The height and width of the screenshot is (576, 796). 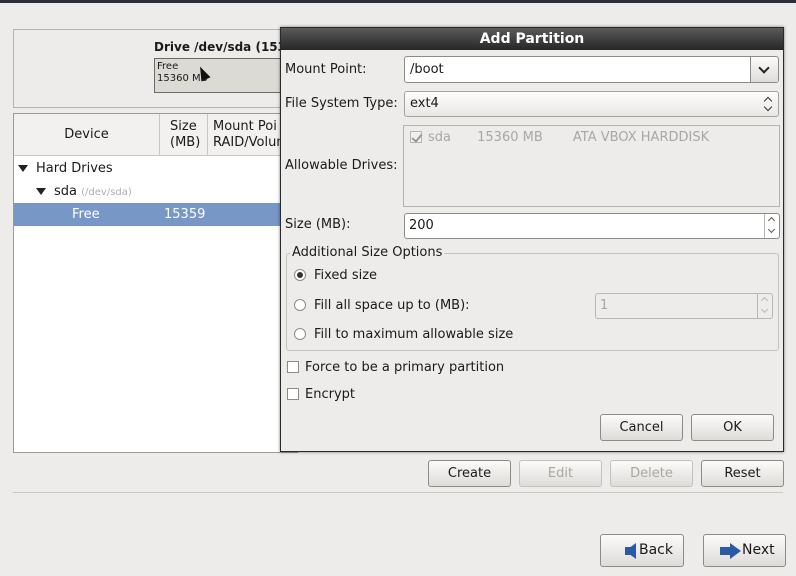 I want to click on option-fill-max: Fill to maximum allowable size, so click(x=403, y=334).